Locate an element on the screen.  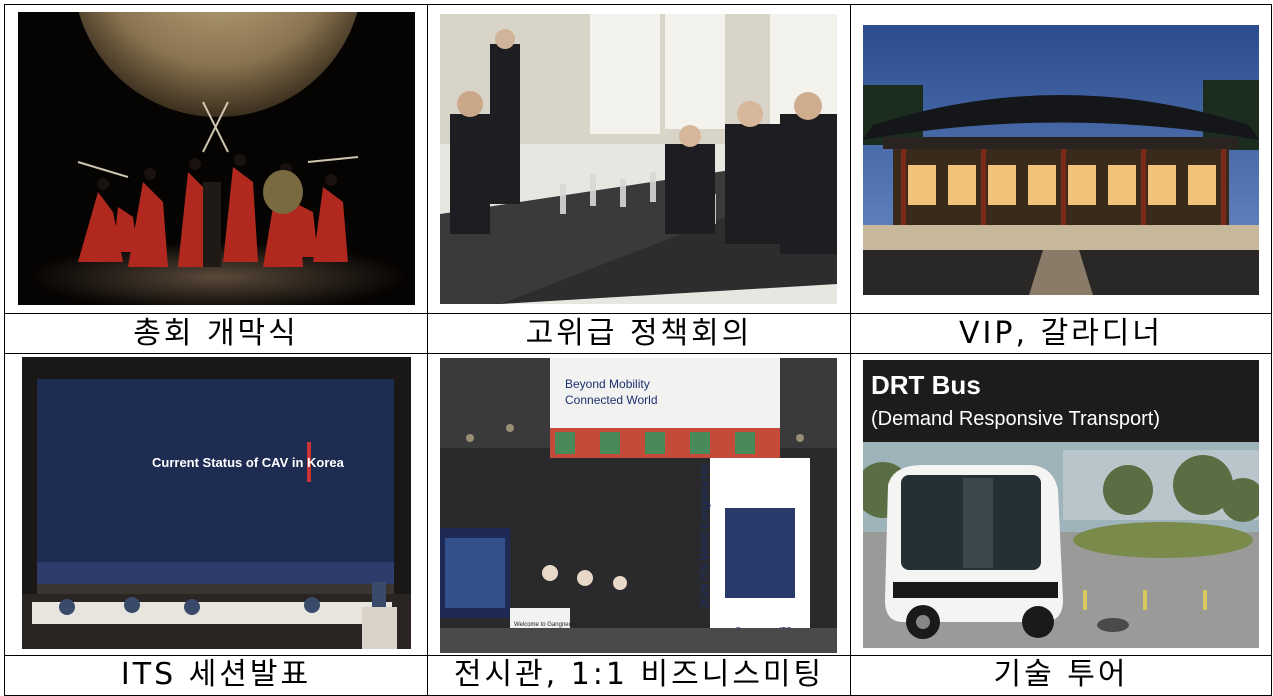
banner-line-1: Beyond Mobility is located at coordinates (607, 384).